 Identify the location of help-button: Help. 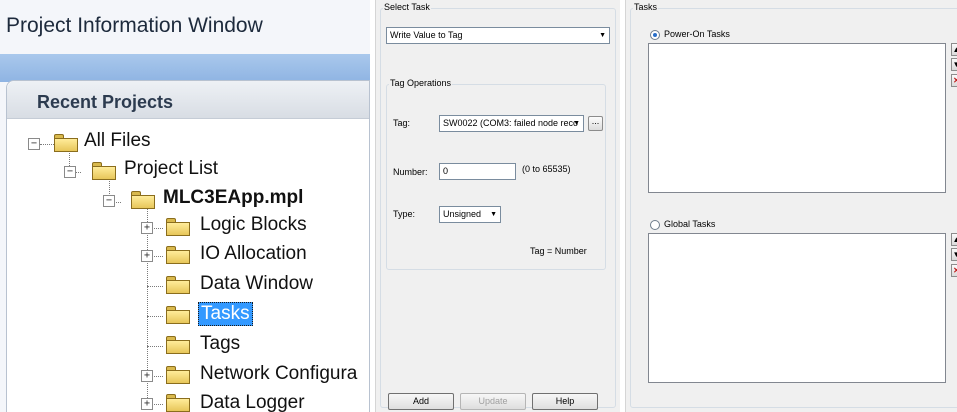
(565, 401).